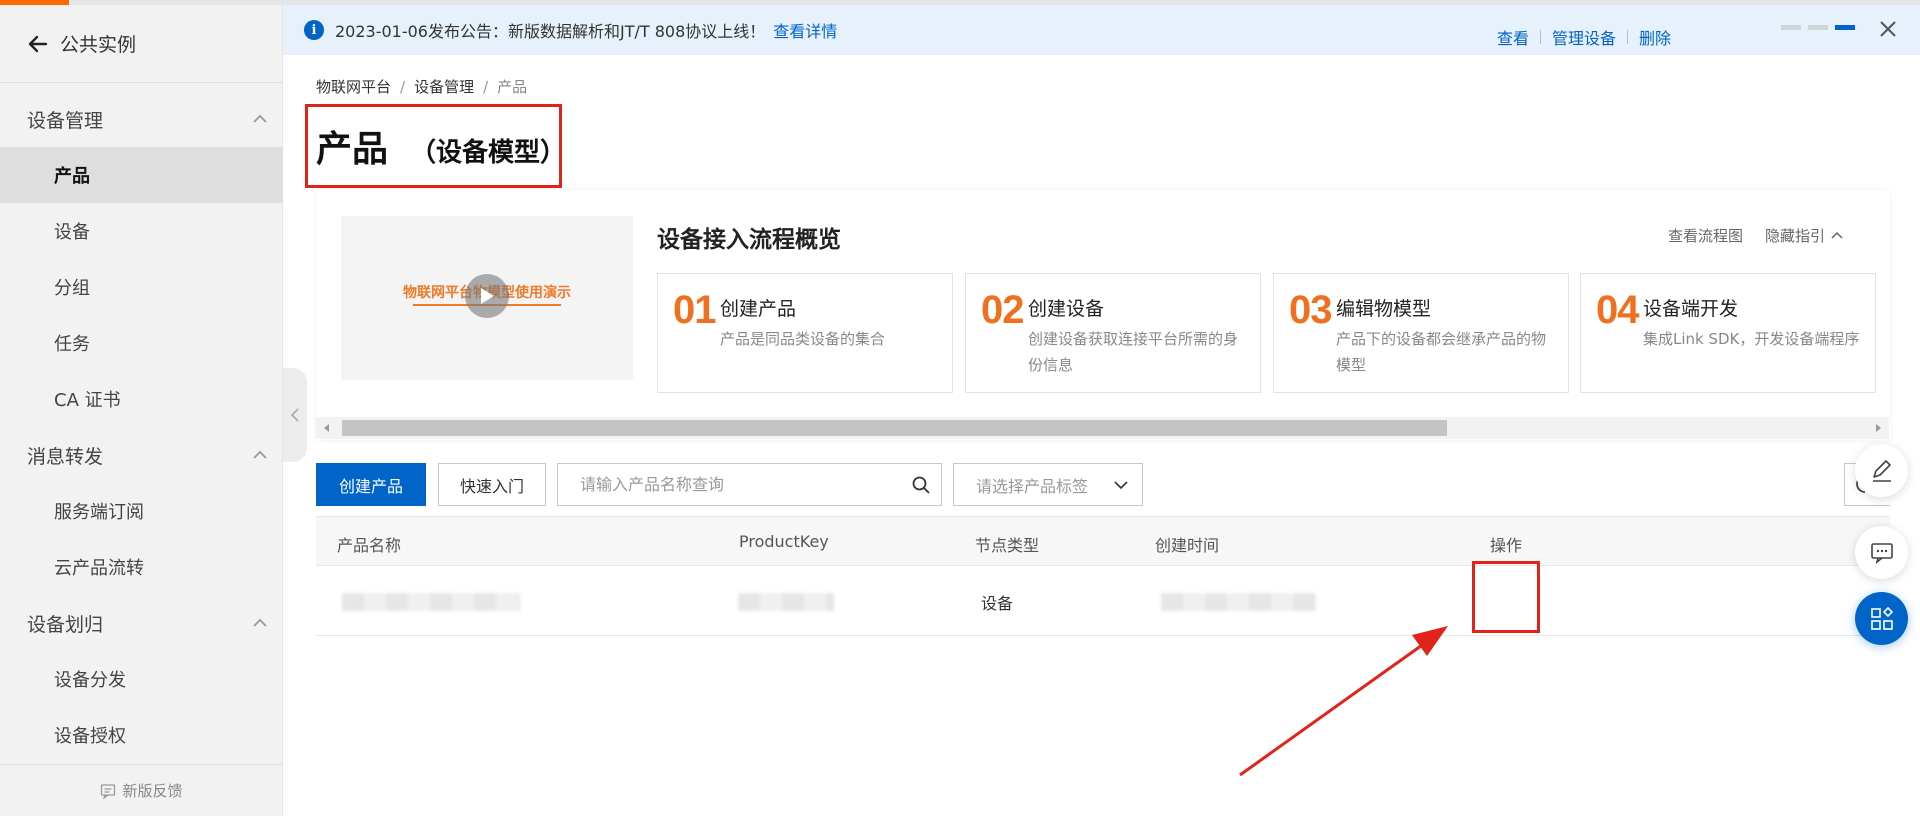 The height and width of the screenshot is (816, 1920). I want to click on pencil-icon, so click(1881, 470).